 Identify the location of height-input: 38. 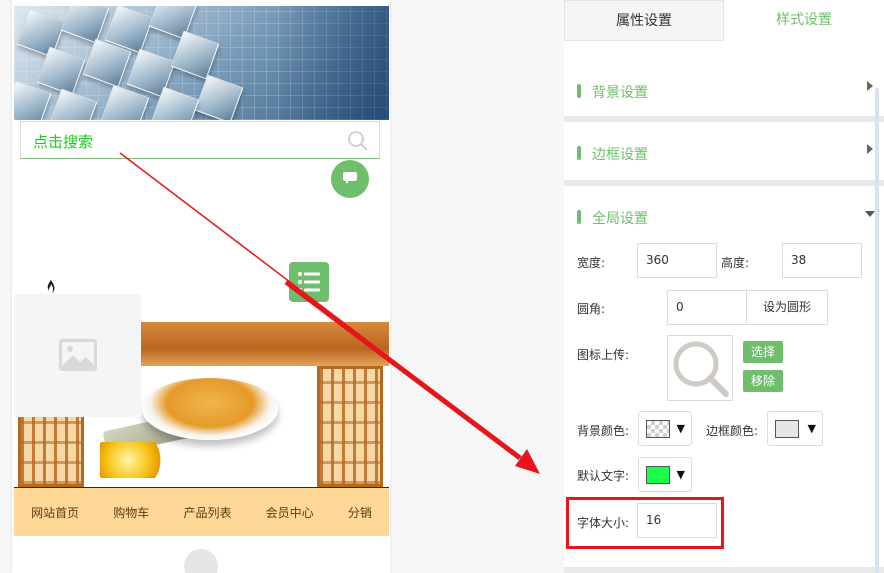
(822, 260).